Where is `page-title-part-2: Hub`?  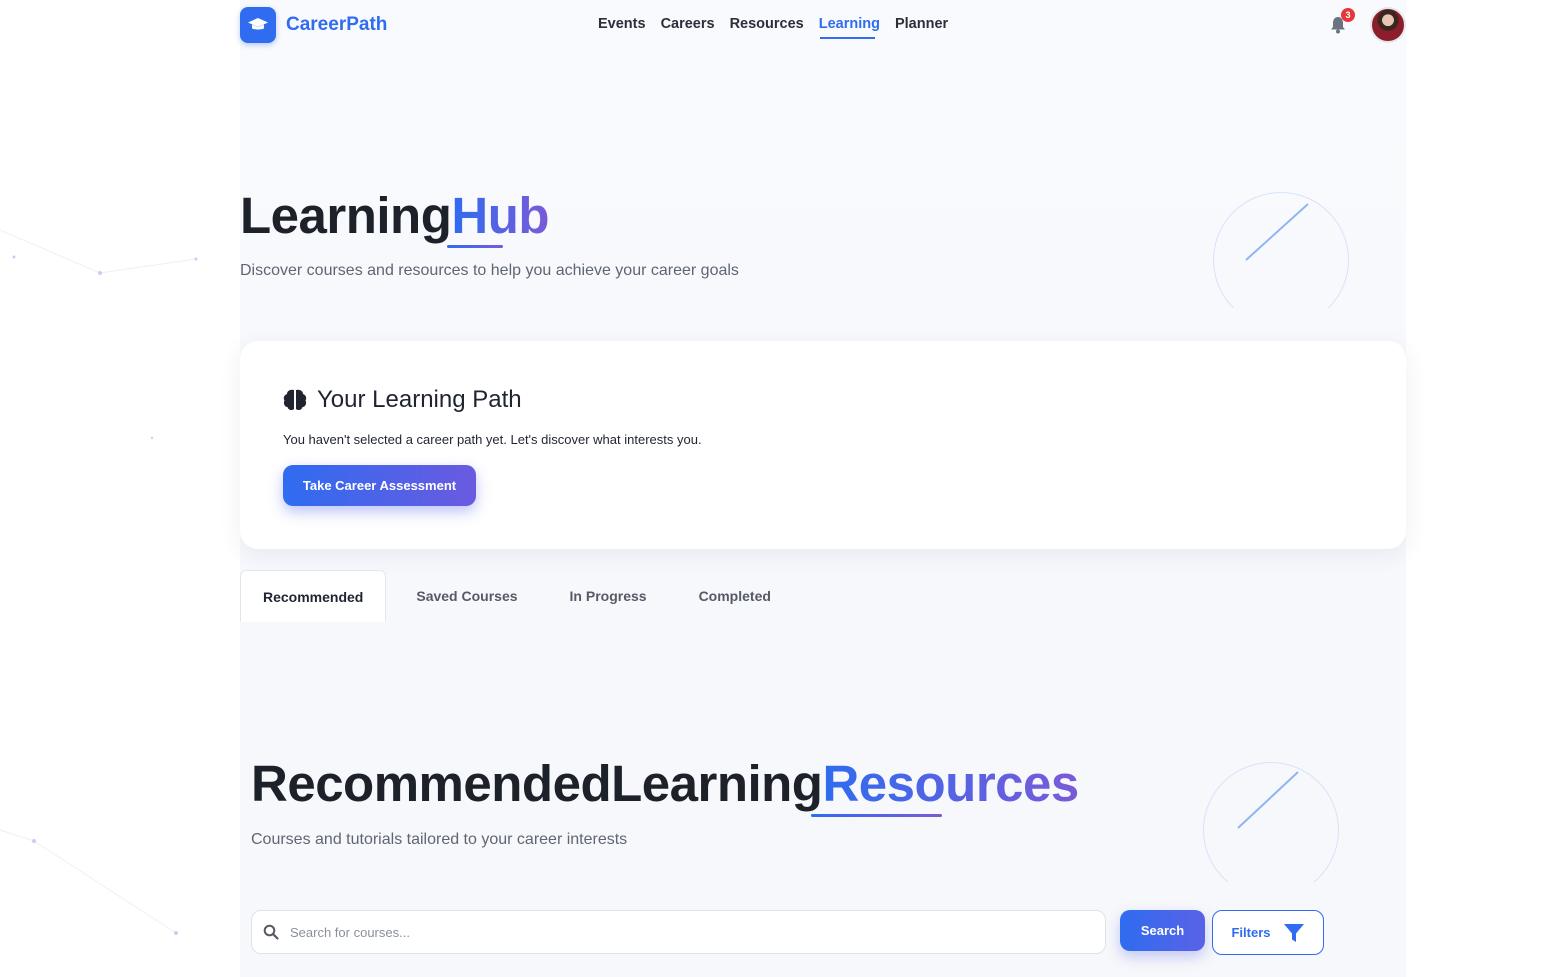
page-title-part-2: Hub is located at coordinates (500, 215).